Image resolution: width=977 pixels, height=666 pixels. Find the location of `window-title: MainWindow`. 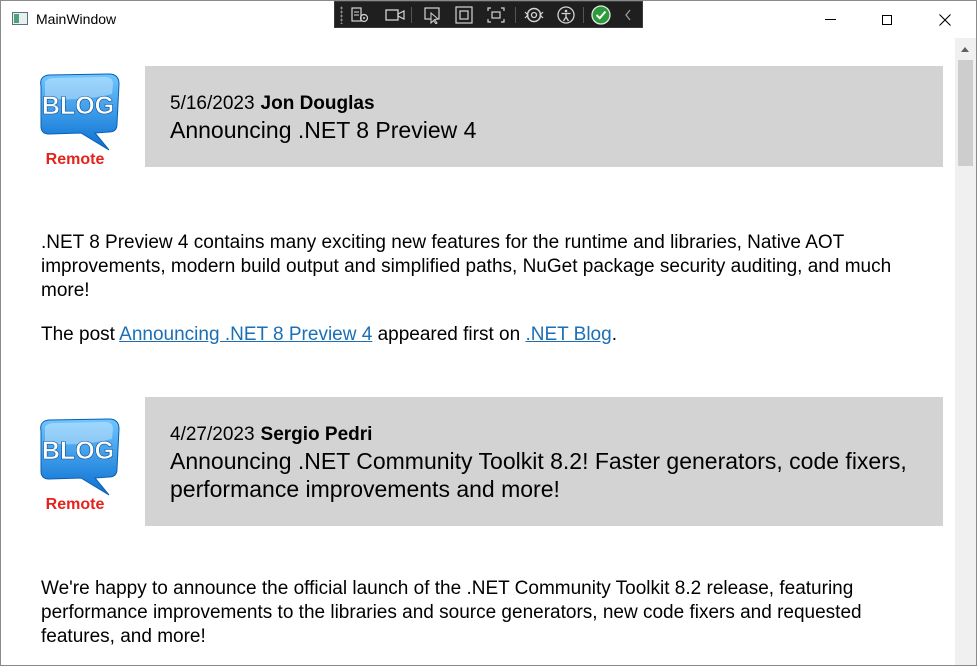

window-title: MainWindow is located at coordinates (76, 19).